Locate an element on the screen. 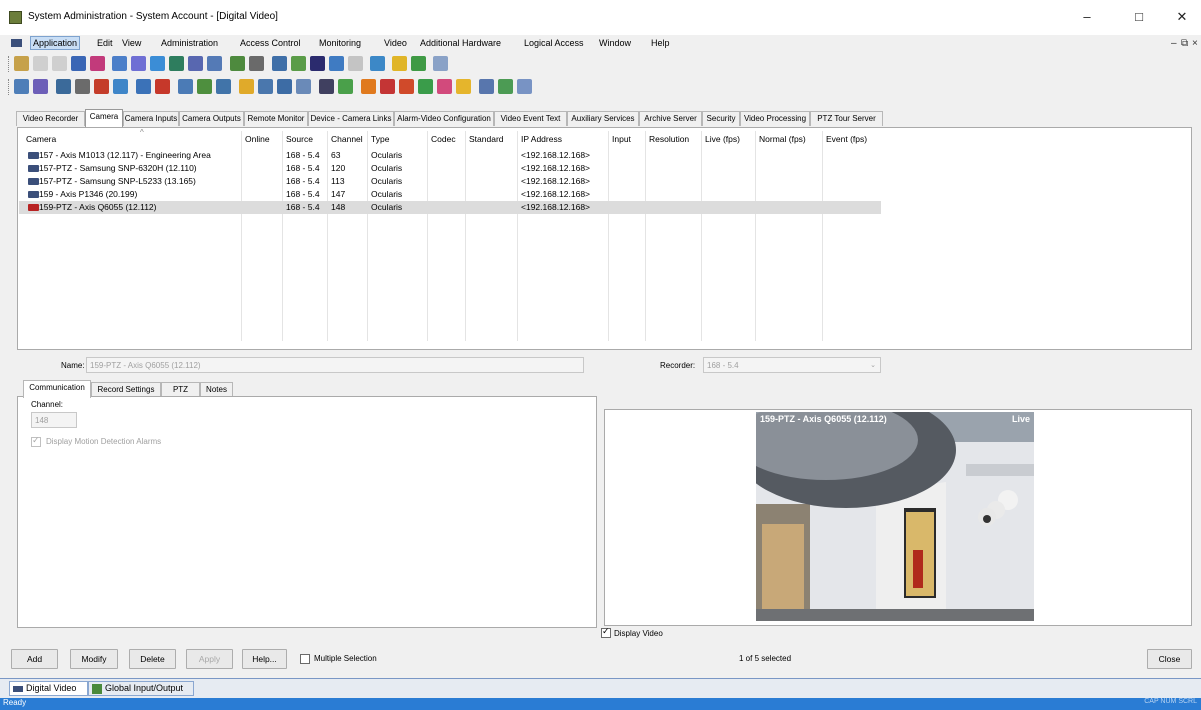 The width and height of the screenshot is (1201, 710). hardware-tree-icon is located at coordinates (303, 86).